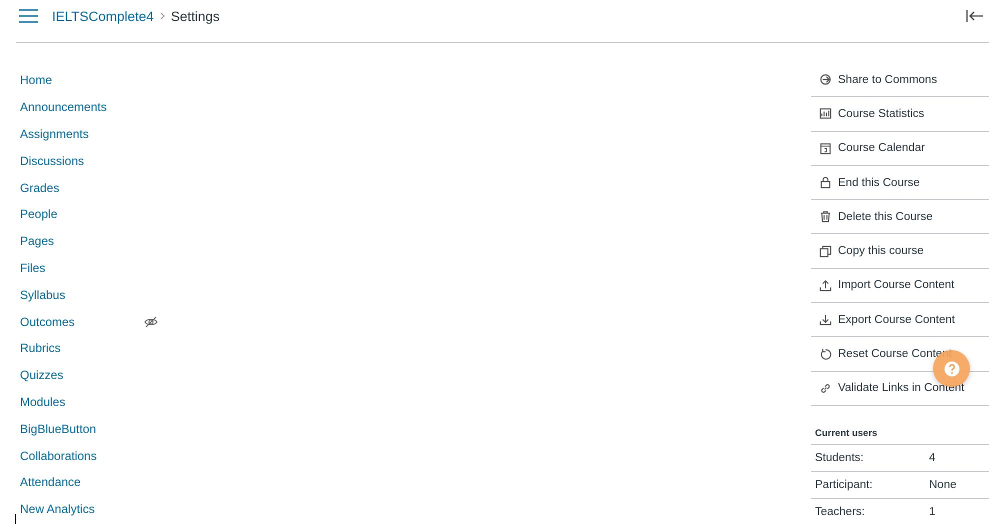 The width and height of the screenshot is (999, 524). What do you see at coordinates (900, 320) in the screenshot?
I see `sidebar-action-link: Export Course Content` at bounding box center [900, 320].